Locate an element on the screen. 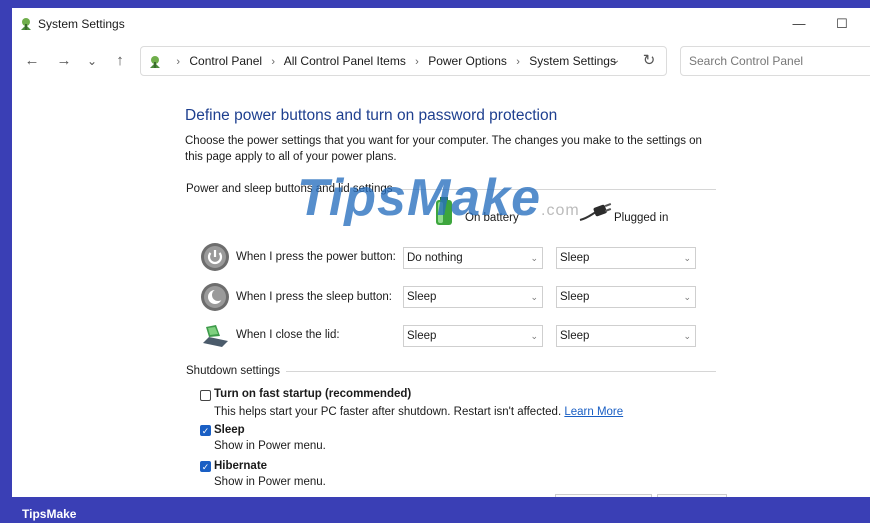 This screenshot has width=870, height=523. address-dropdown-icon: ⌄ is located at coordinates (616, 61).